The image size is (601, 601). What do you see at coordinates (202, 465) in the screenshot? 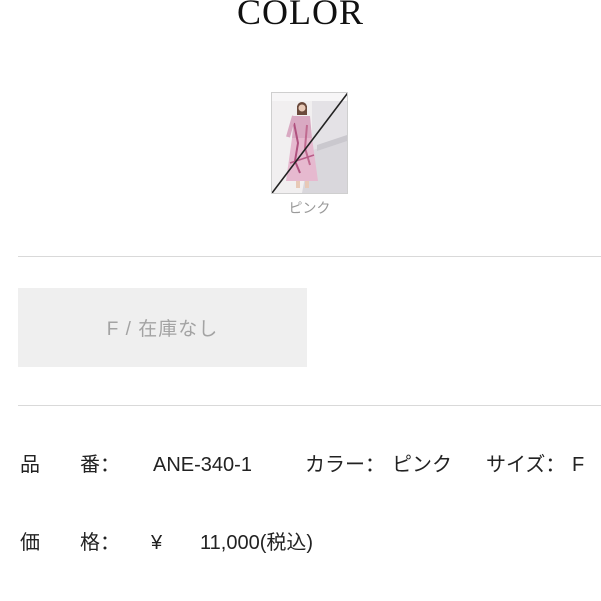
I see `product-number-value: ANE-340-1` at bounding box center [202, 465].